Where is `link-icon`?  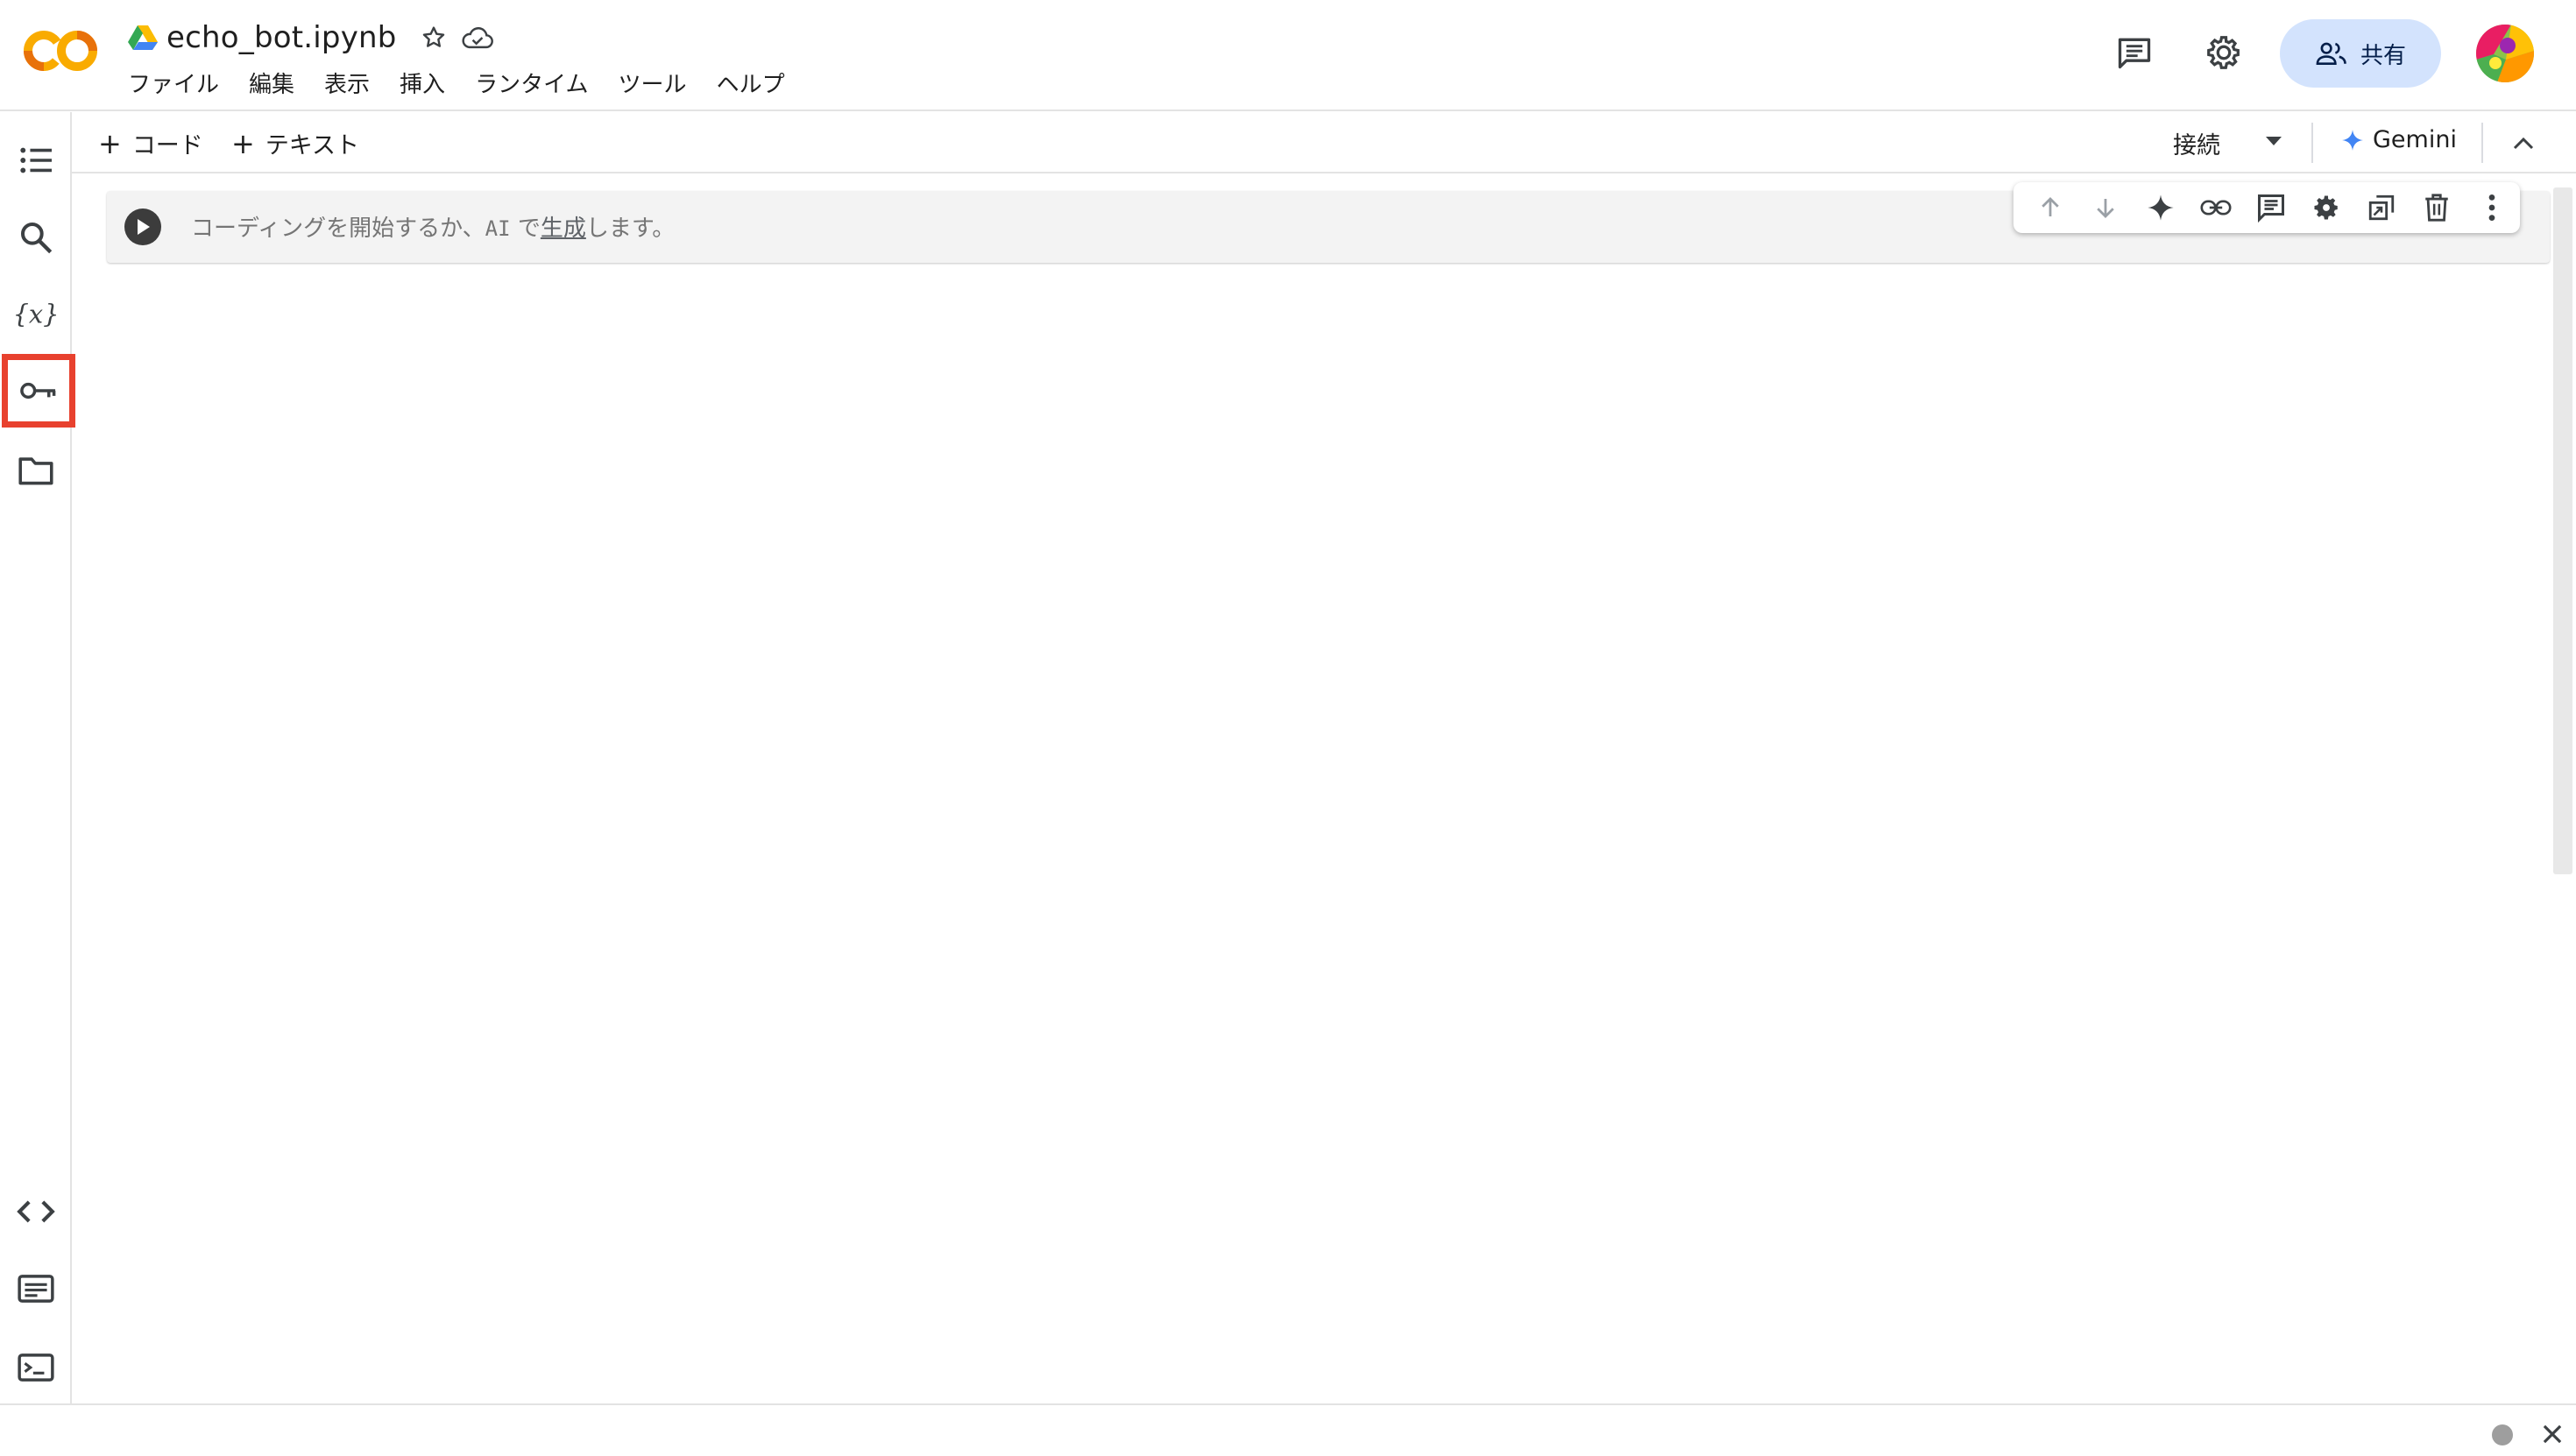
link-icon is located at coordinates (2215, 208).